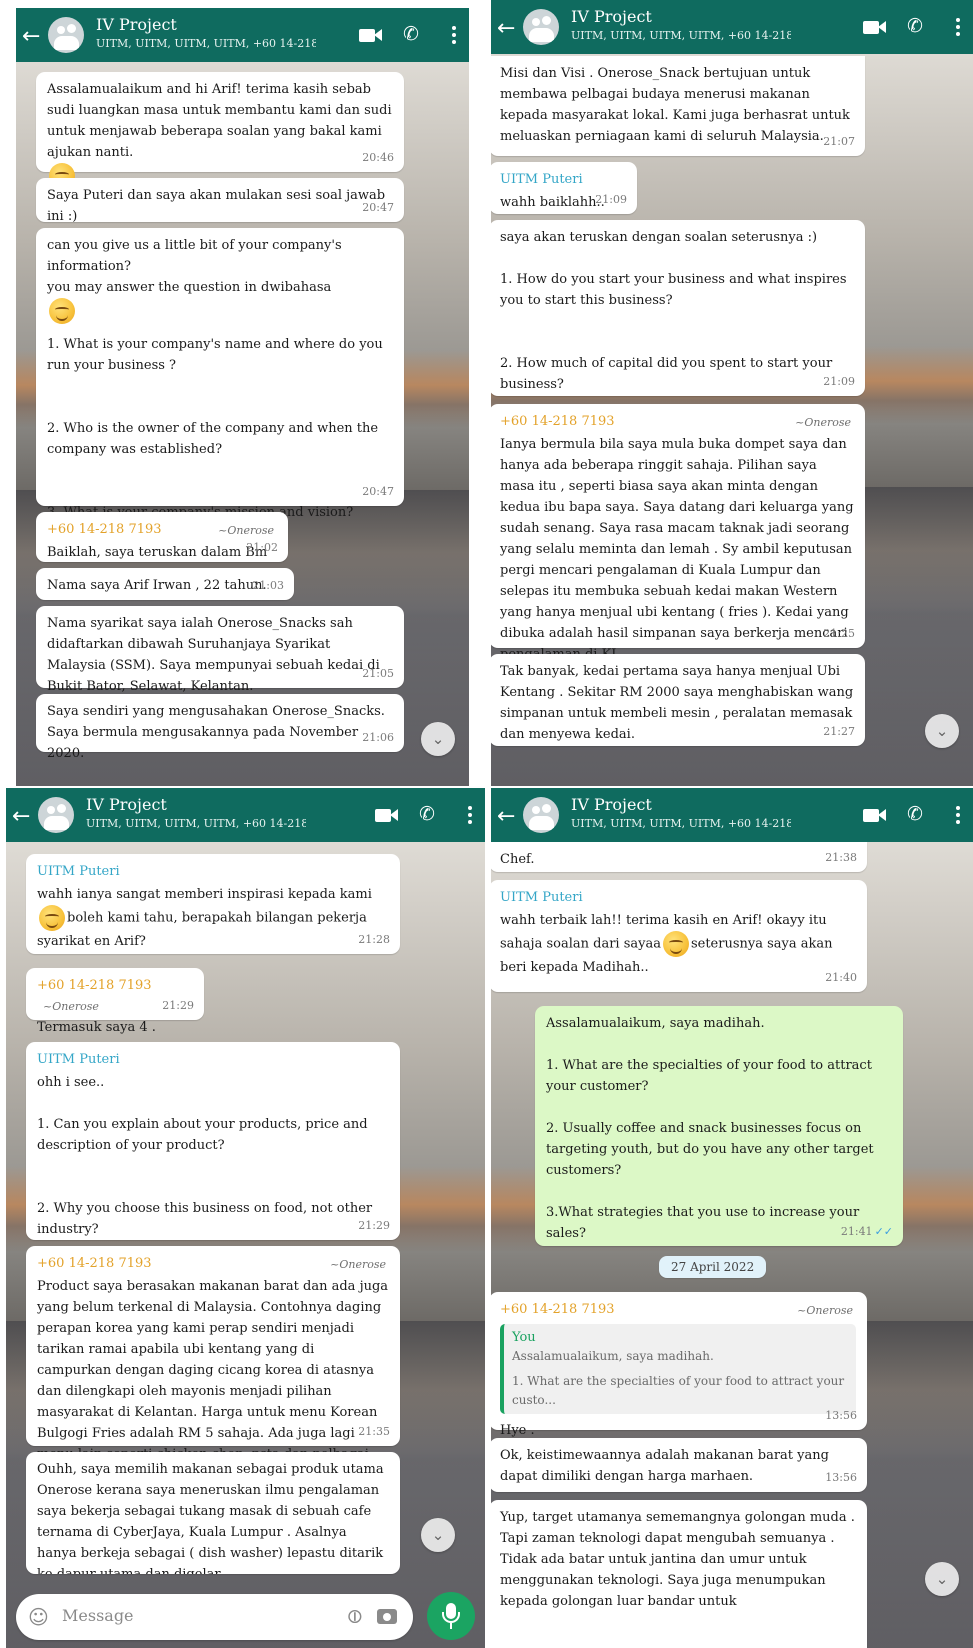 The image size is (973, 1648). Describe the element at coordinates (451, 1616) in the screenshot. I see `mic-button` at that location.